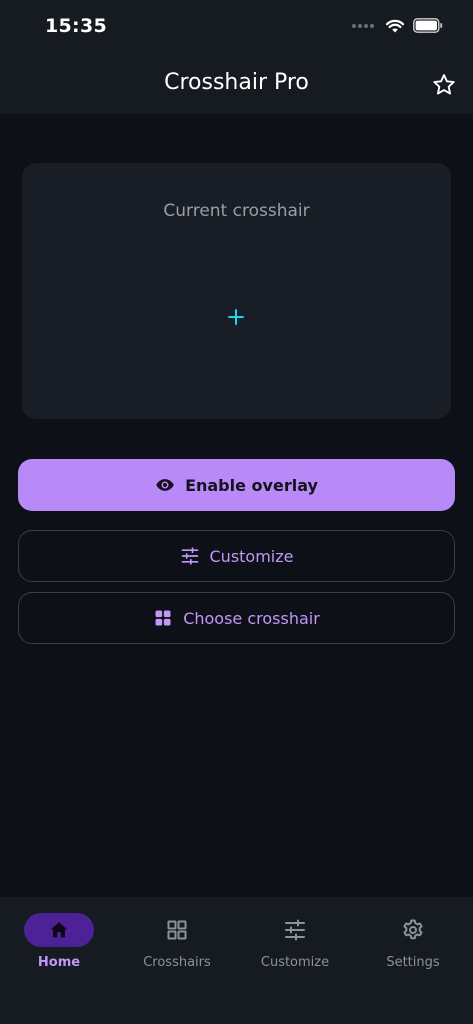 This screenshot has height=1024, width=473. What do you see at coordinates (236, 211) in the screenshot?
I see `preview-label: Current crosshair` at bounding box center [236, 211].